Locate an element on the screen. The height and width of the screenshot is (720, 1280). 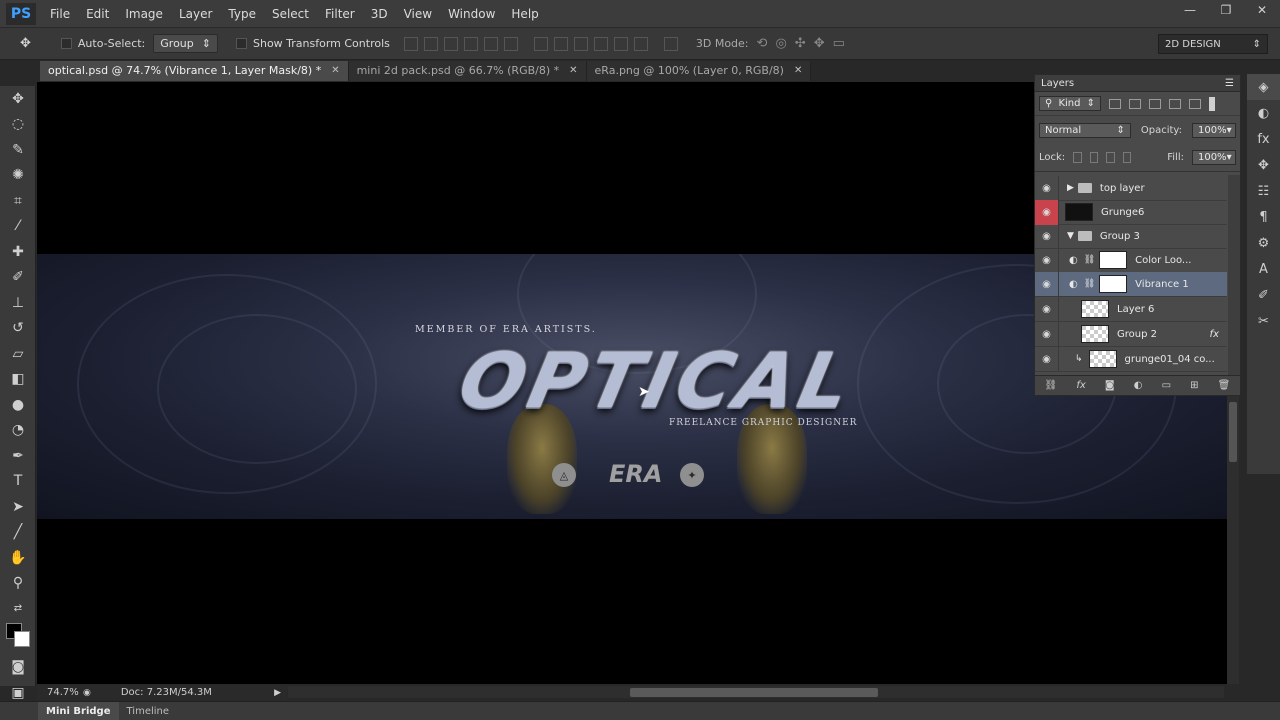
minimize-button: — is located at coordinates (1190, 10).